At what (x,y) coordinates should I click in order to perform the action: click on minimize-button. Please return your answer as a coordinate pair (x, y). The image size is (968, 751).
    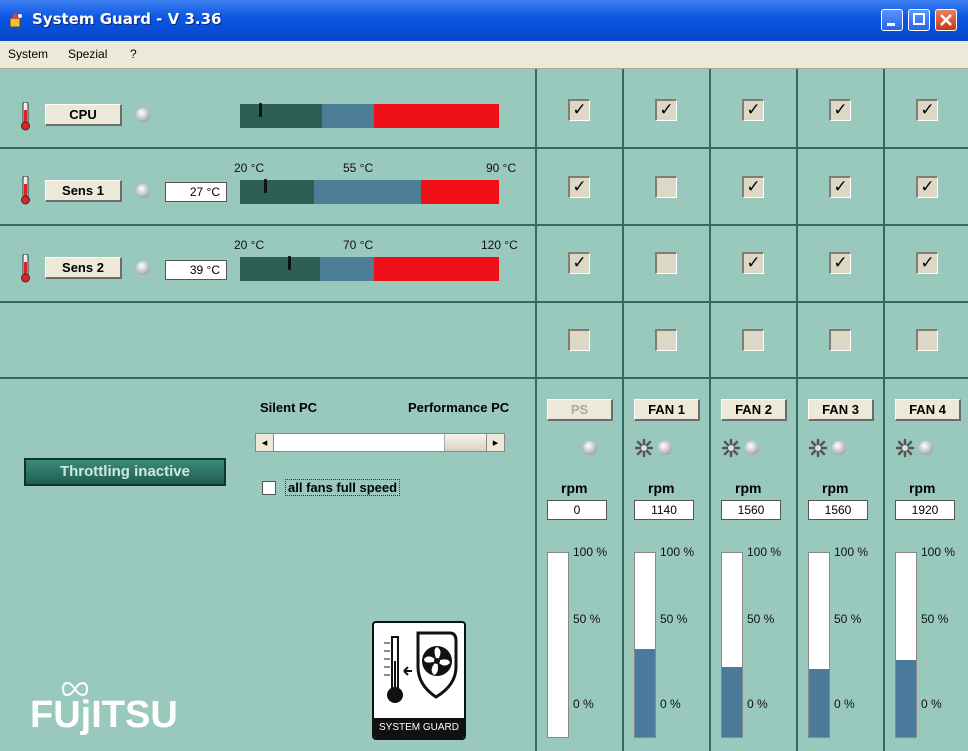
    Looking at the image, I should click on (892, 20).